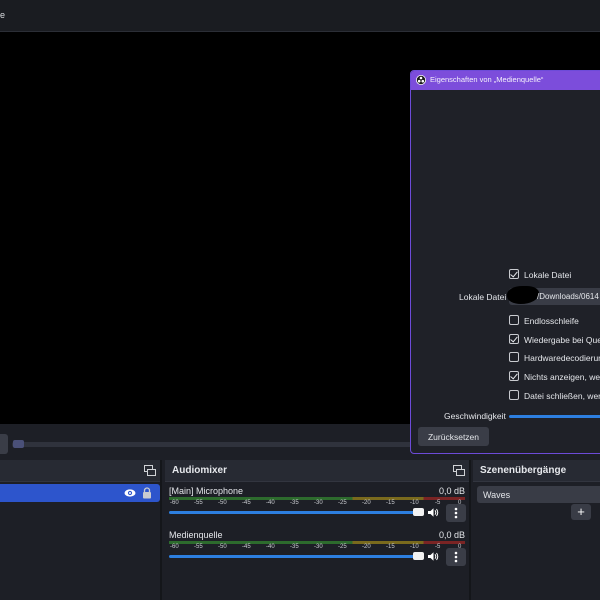 The width and height of the screenshot is (600, 600). Describe the element at coordinates (80, 493) in the screenshot. I see `source-item-selected` at that location.